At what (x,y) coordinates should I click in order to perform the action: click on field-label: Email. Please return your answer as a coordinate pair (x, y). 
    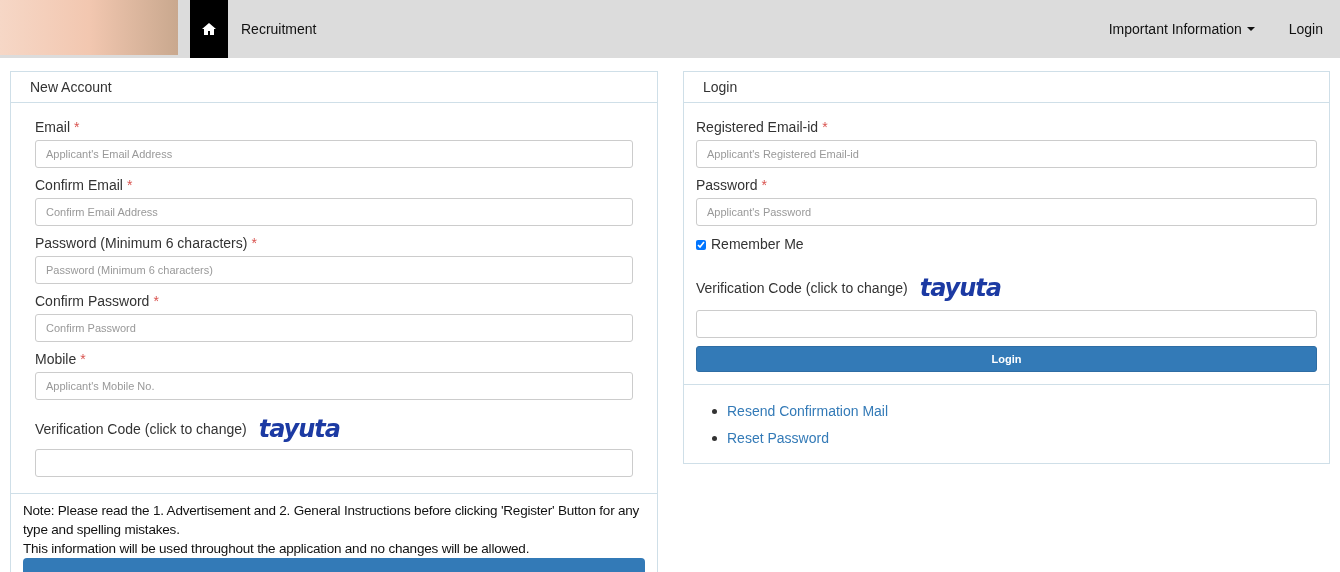
    Looking at the image, I should click on (52, 127).